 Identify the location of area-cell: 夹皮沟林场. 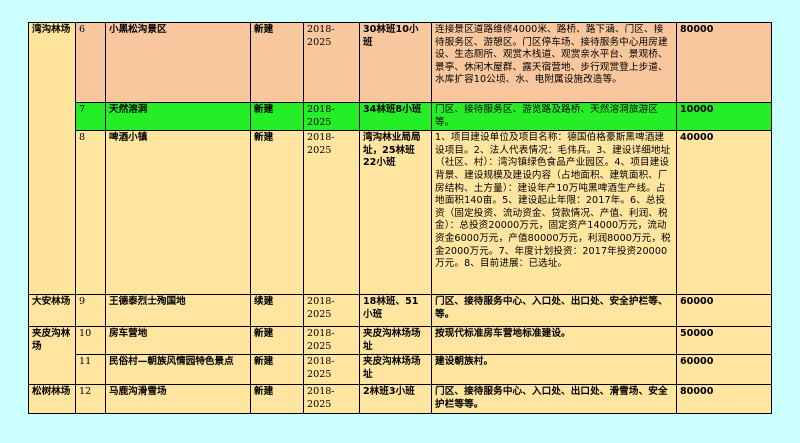
(52, 356).